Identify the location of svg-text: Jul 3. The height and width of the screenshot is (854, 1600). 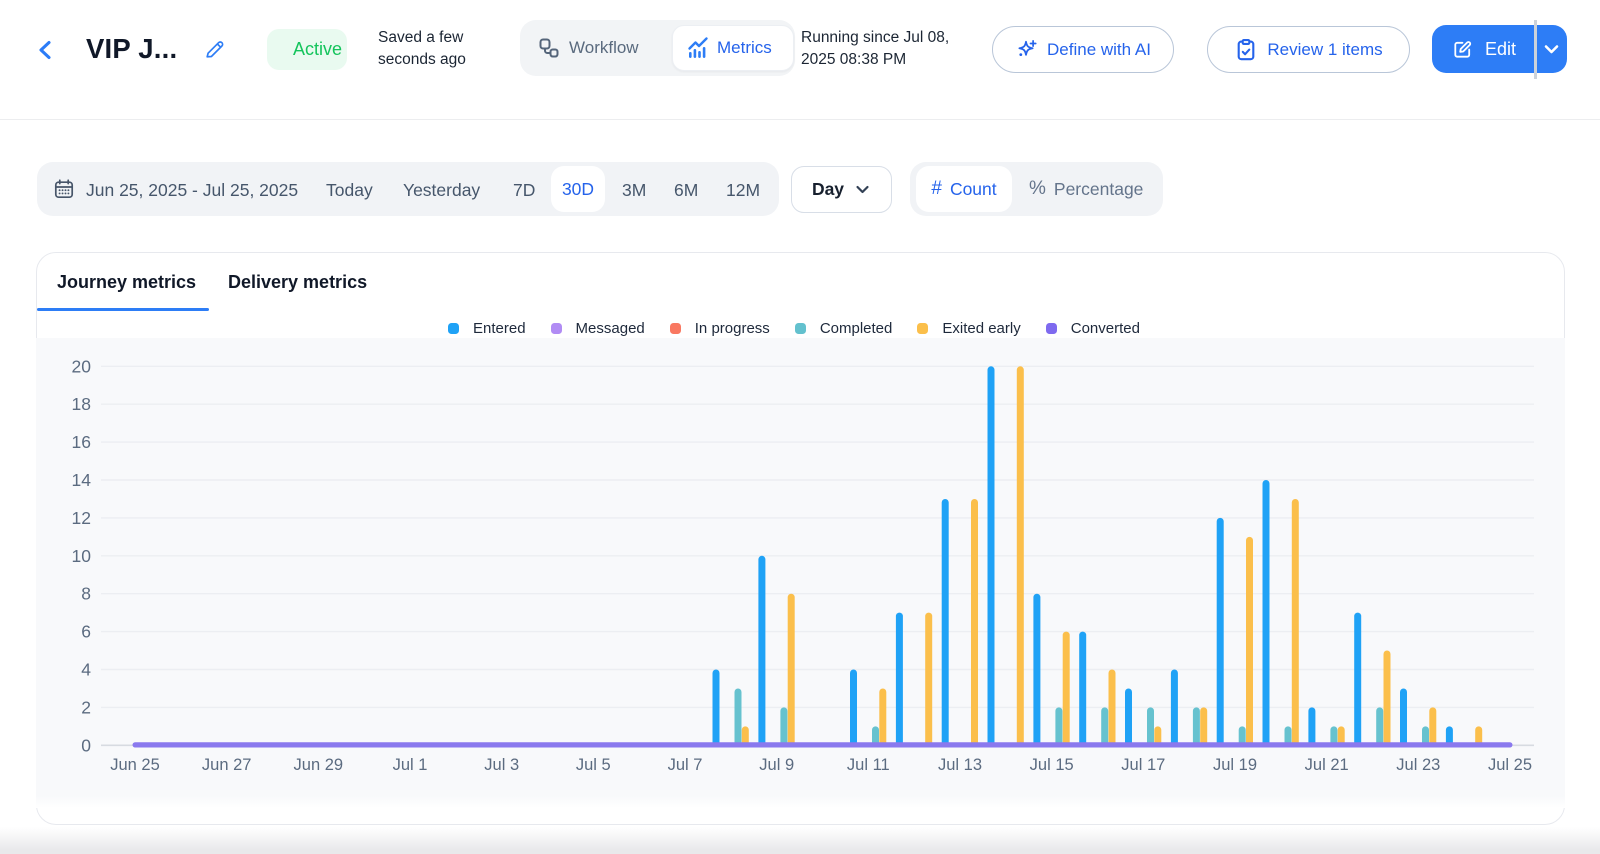
(501, 765).